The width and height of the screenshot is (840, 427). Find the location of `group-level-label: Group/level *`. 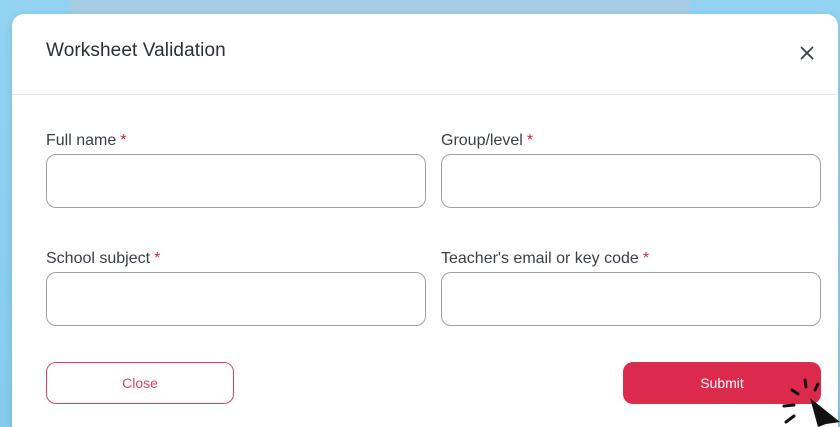

group-level-label: Group/level * is located at coordinates (487, 141).